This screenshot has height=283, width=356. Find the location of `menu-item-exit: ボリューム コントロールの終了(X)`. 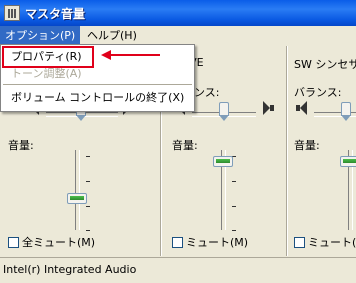

menu-item-exit: ボリューム コントロールの終了(X) is located at coordinates (97, 98).